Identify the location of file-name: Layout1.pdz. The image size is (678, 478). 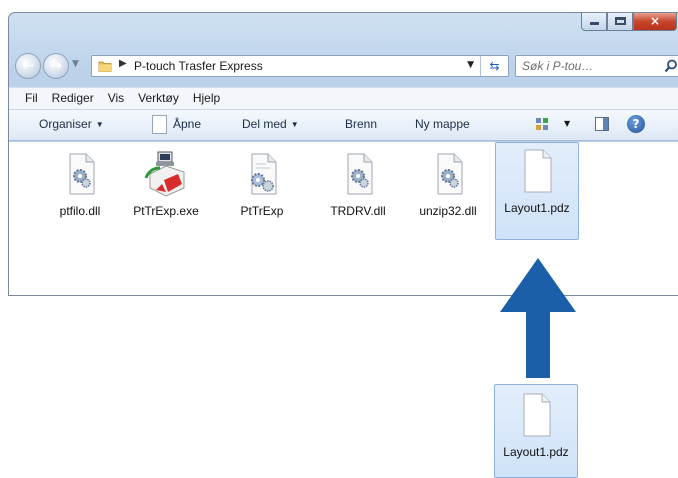
(537, 208).